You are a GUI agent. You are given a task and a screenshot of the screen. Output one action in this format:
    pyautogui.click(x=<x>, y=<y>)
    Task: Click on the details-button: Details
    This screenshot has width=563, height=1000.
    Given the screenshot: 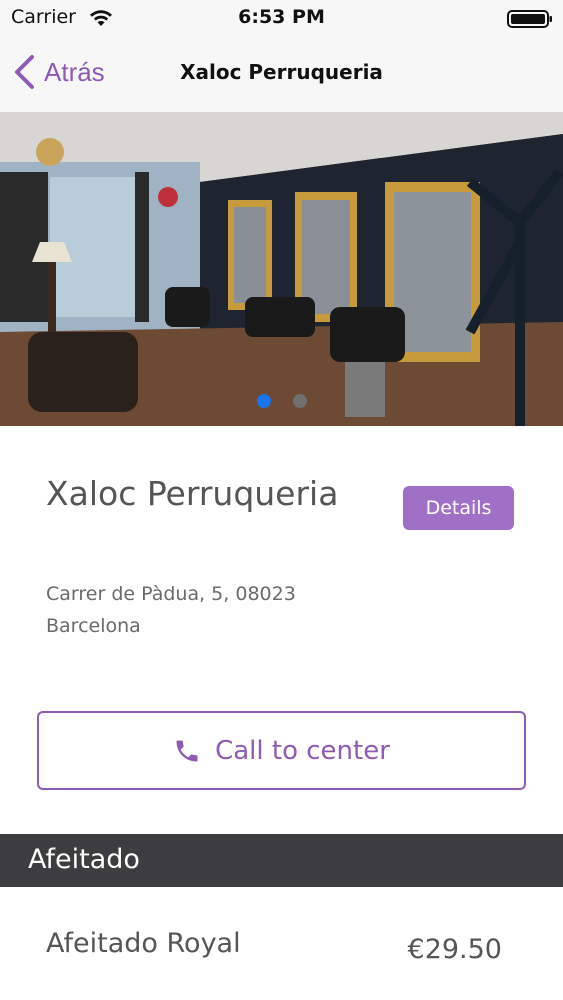 What is the action you would take?
    pyautogui.click(x=458, y=508)
    